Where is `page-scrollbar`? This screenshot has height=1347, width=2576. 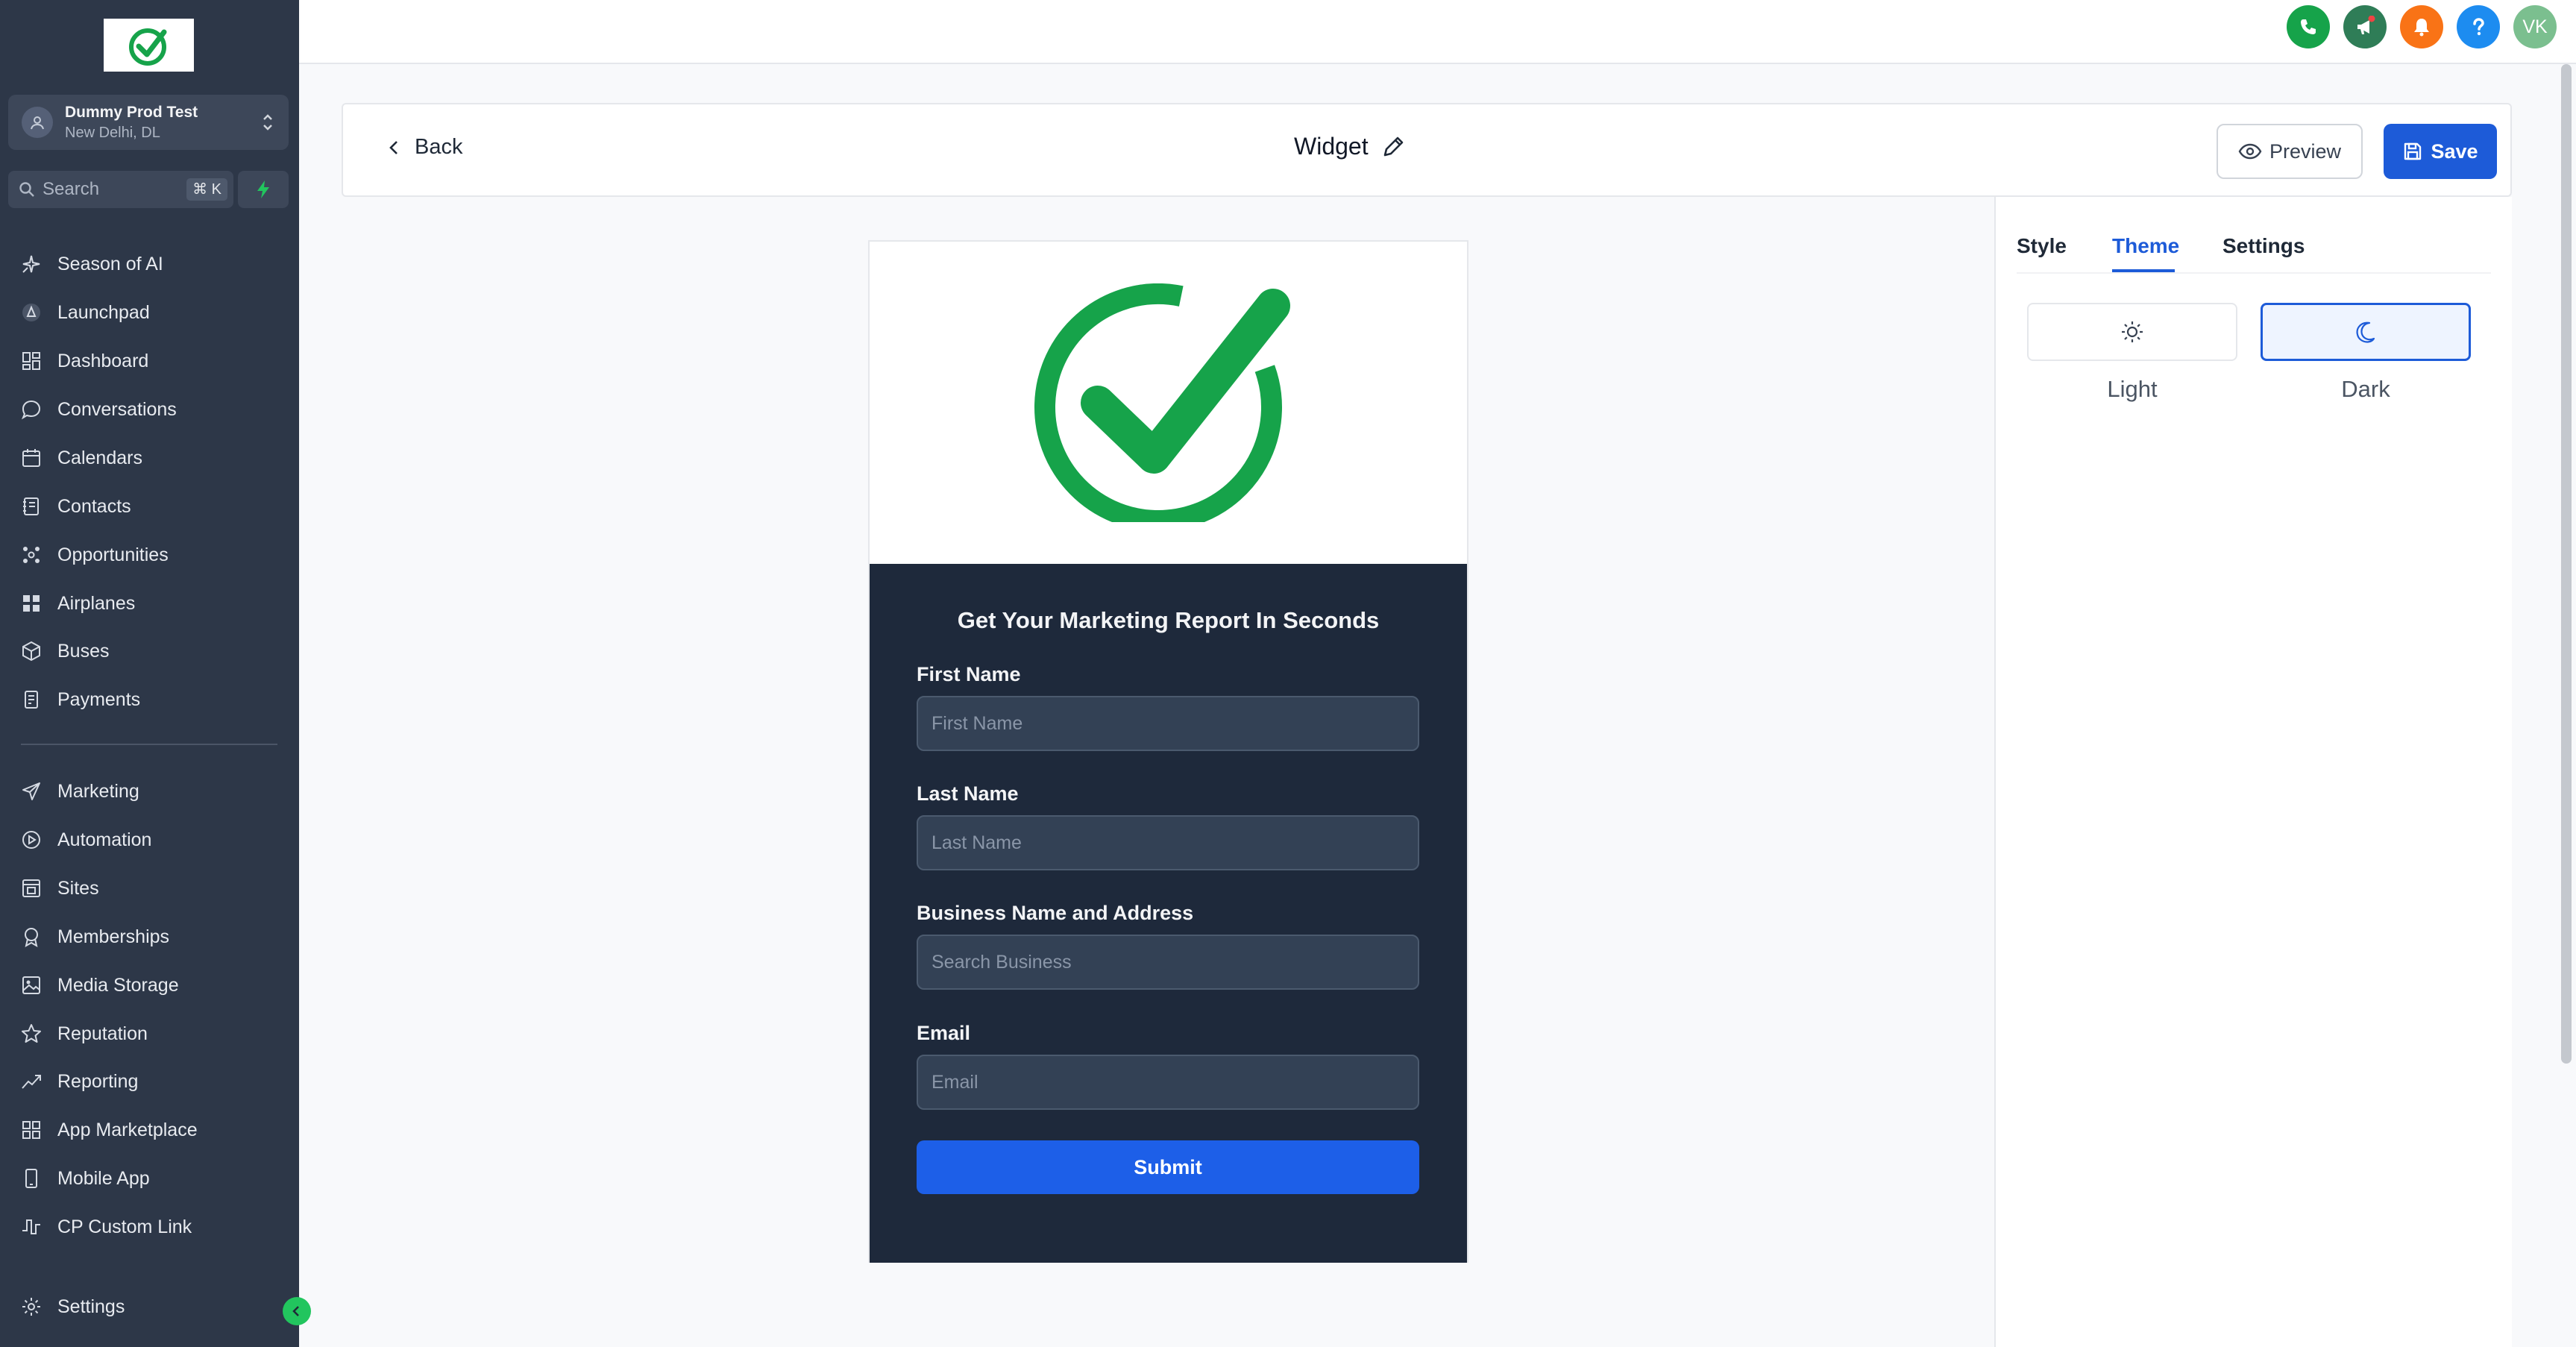 page-scrollbar is located at coordinates (2567, 564).